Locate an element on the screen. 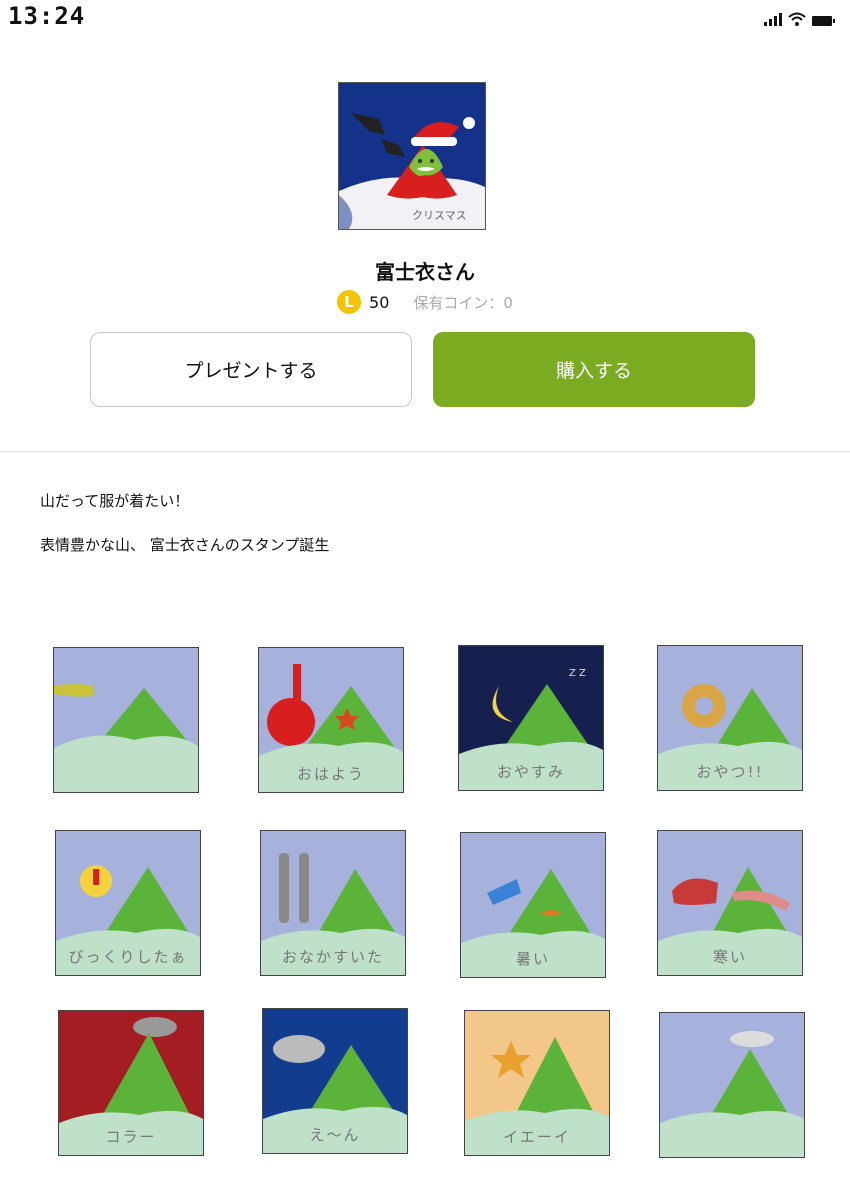  line-coin-icon: L is located at coordinates (349, 302).